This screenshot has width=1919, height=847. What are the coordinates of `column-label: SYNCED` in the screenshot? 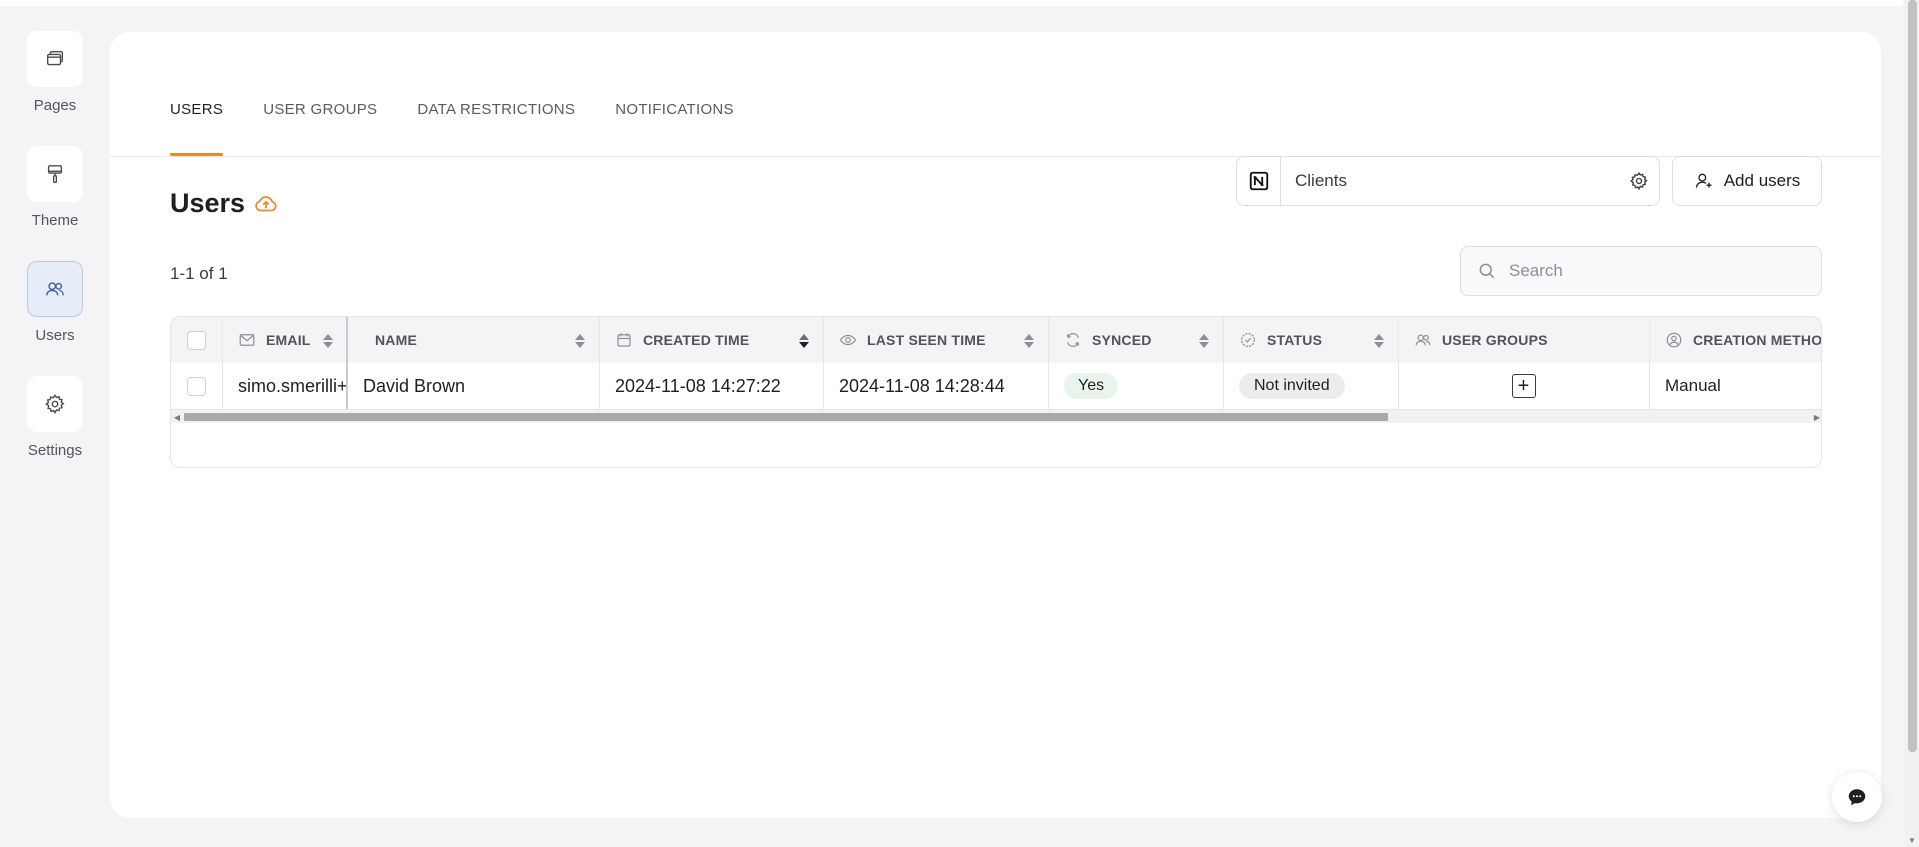 It's located at (1122, 340).